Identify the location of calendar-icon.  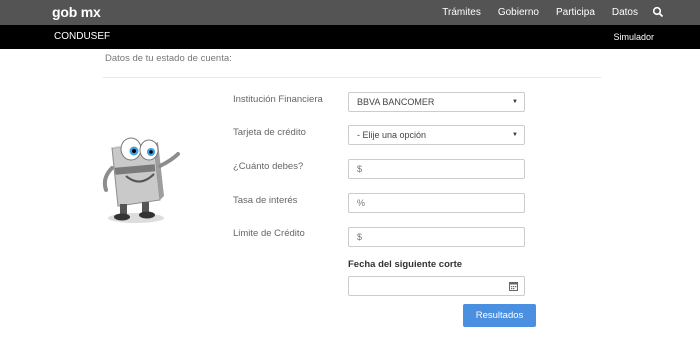
(513, 286).